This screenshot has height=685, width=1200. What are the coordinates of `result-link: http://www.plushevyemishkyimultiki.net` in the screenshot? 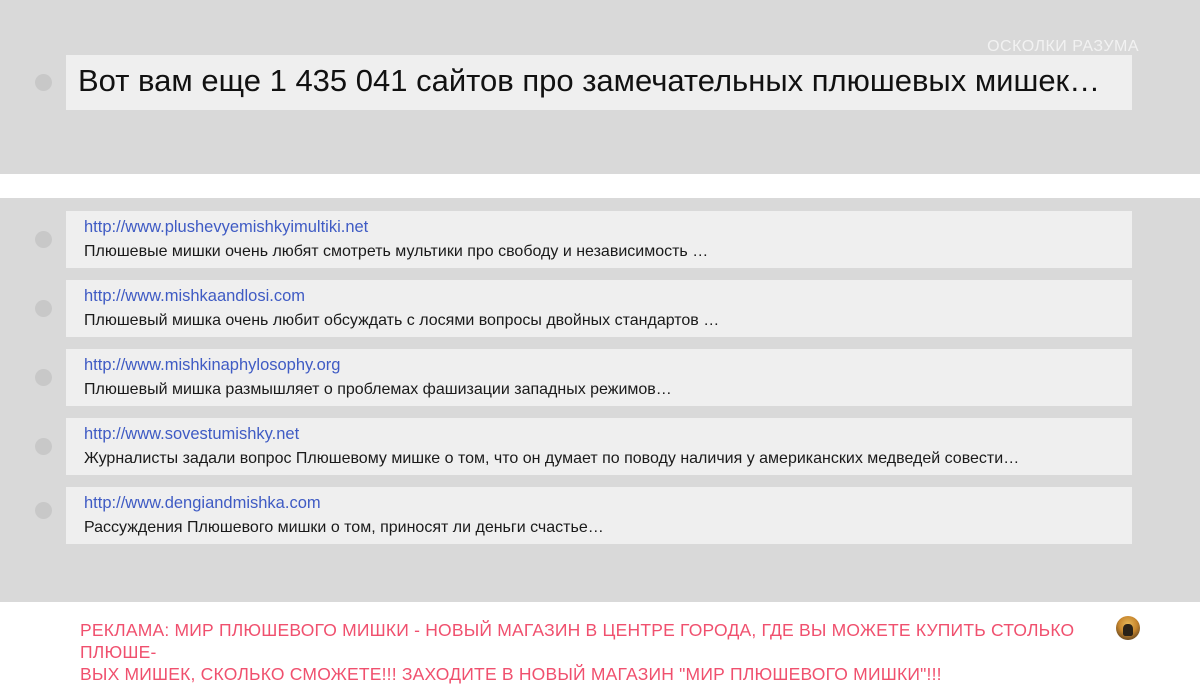 It's located at (226, 227).